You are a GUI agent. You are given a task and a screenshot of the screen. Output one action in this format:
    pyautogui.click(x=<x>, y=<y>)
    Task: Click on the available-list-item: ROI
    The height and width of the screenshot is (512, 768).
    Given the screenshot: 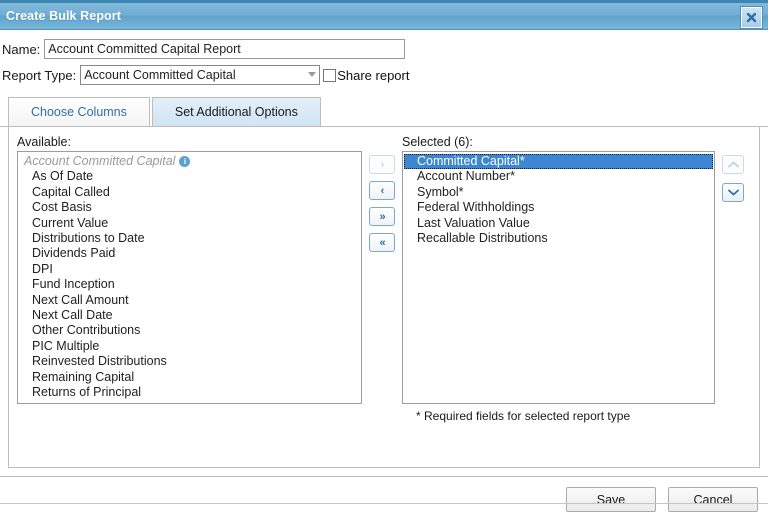 What is the action you would take?
    pyautogui.click(x=189, y=402)
    